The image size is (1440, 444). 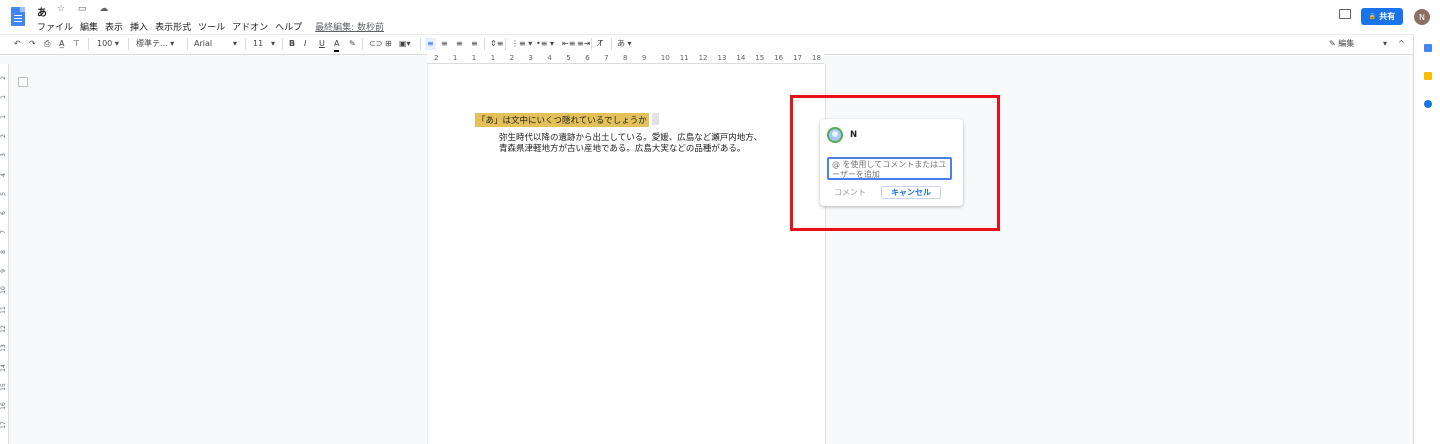 What do you see at coordinates (583, 44) in the screenshot?
I see `increase-indent-icon: ≡⇥` at bounding box center [583, 44].